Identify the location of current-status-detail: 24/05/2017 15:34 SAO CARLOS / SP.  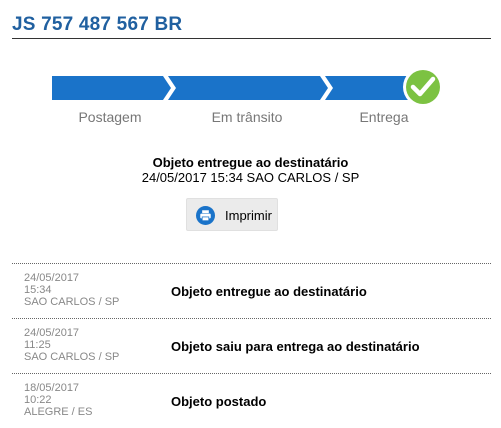
(250, 177).